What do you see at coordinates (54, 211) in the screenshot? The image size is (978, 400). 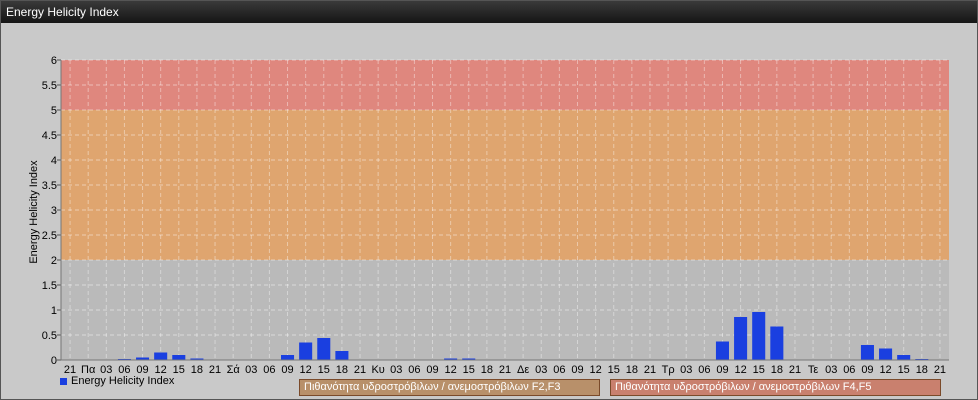 I see `y-tick-label: 3` at bounding box center [54, 211].